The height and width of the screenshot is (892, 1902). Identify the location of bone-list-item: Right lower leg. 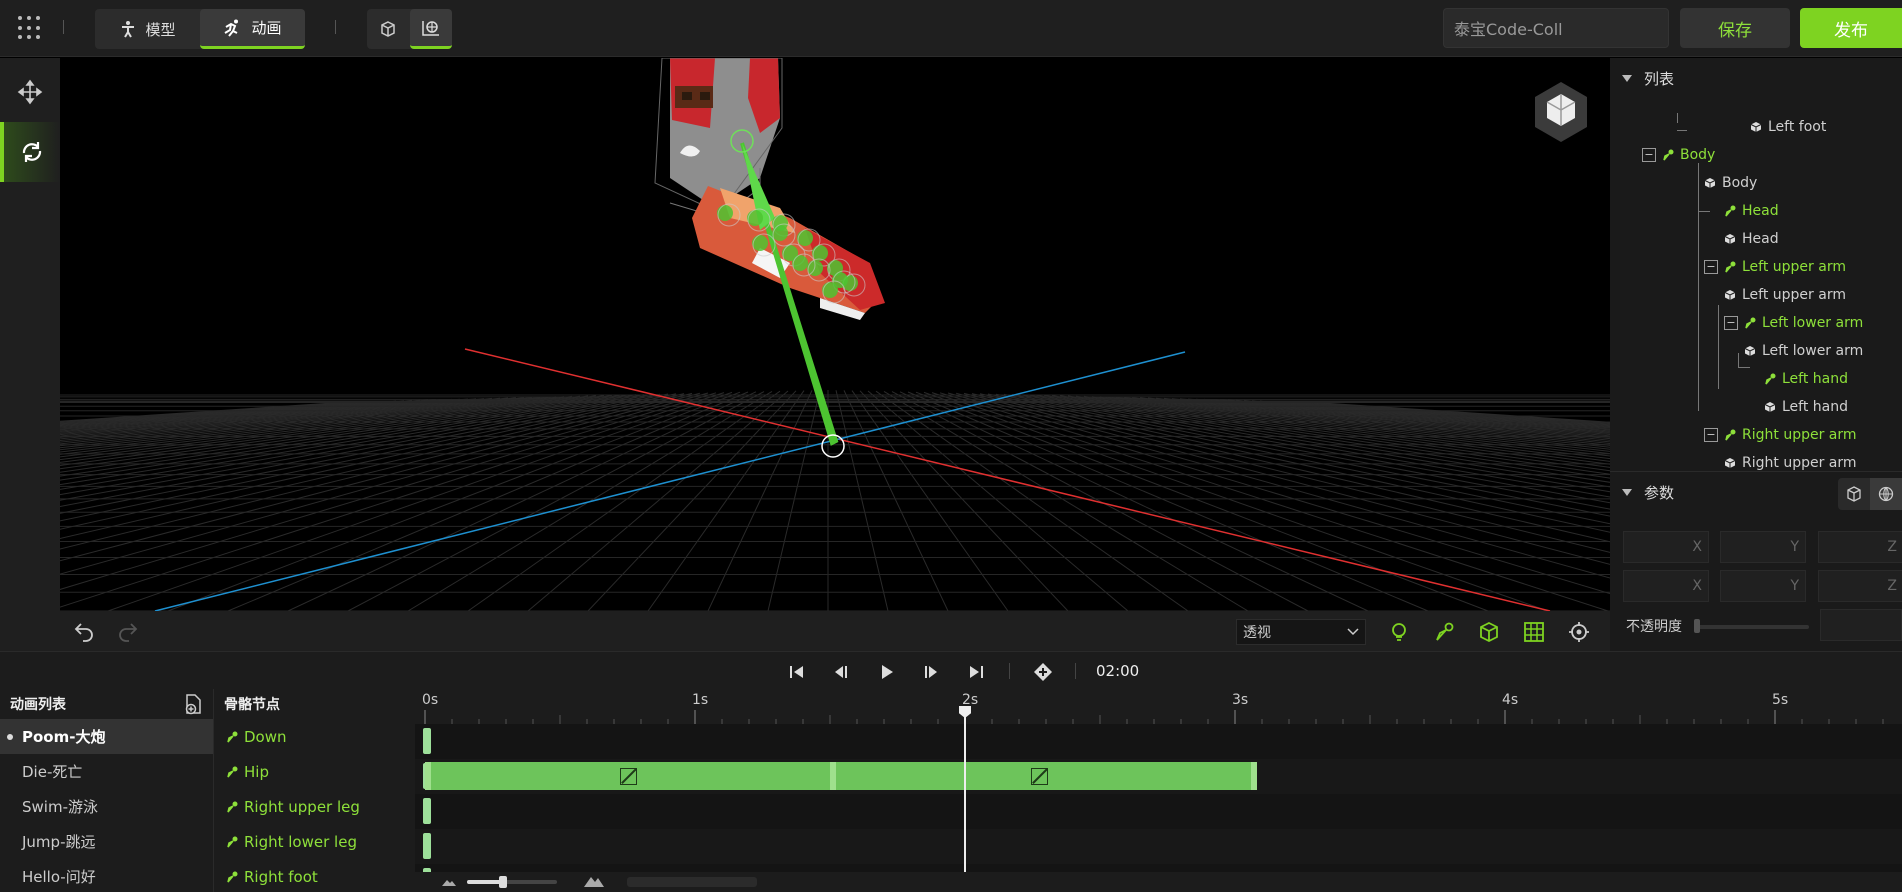
(314, 841).